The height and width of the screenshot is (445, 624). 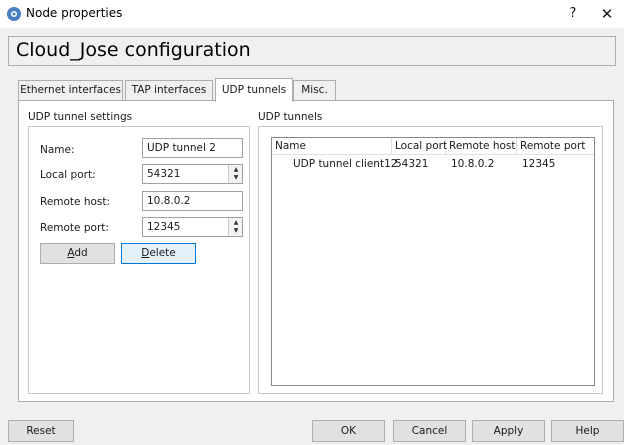 I want to click on udp-tunnels-label: UDP tunnels, so click(x=290, y=117).